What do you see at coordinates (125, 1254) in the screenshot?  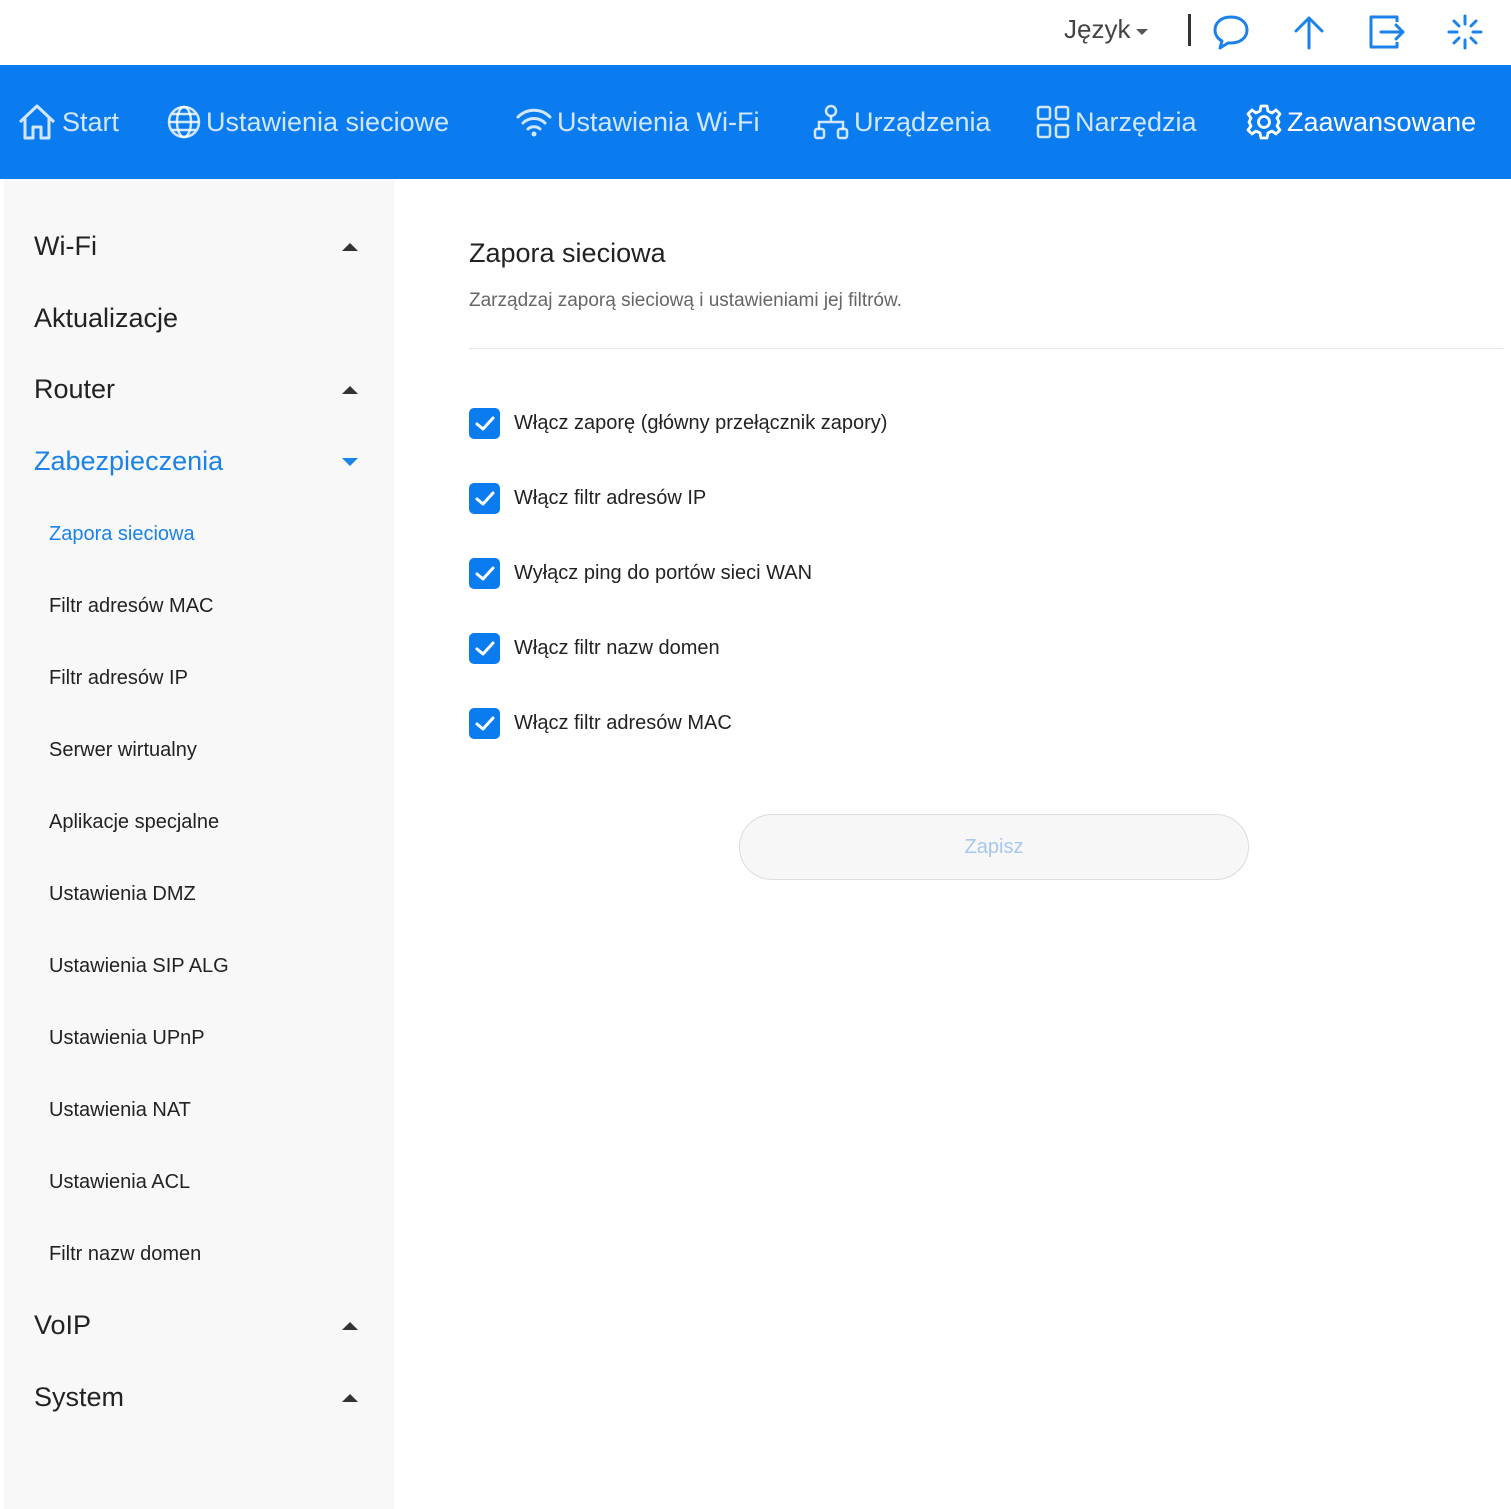 I see `sidebar-item-domain-filter: Filtr nazw domen` at bounding box center [125, 1254].